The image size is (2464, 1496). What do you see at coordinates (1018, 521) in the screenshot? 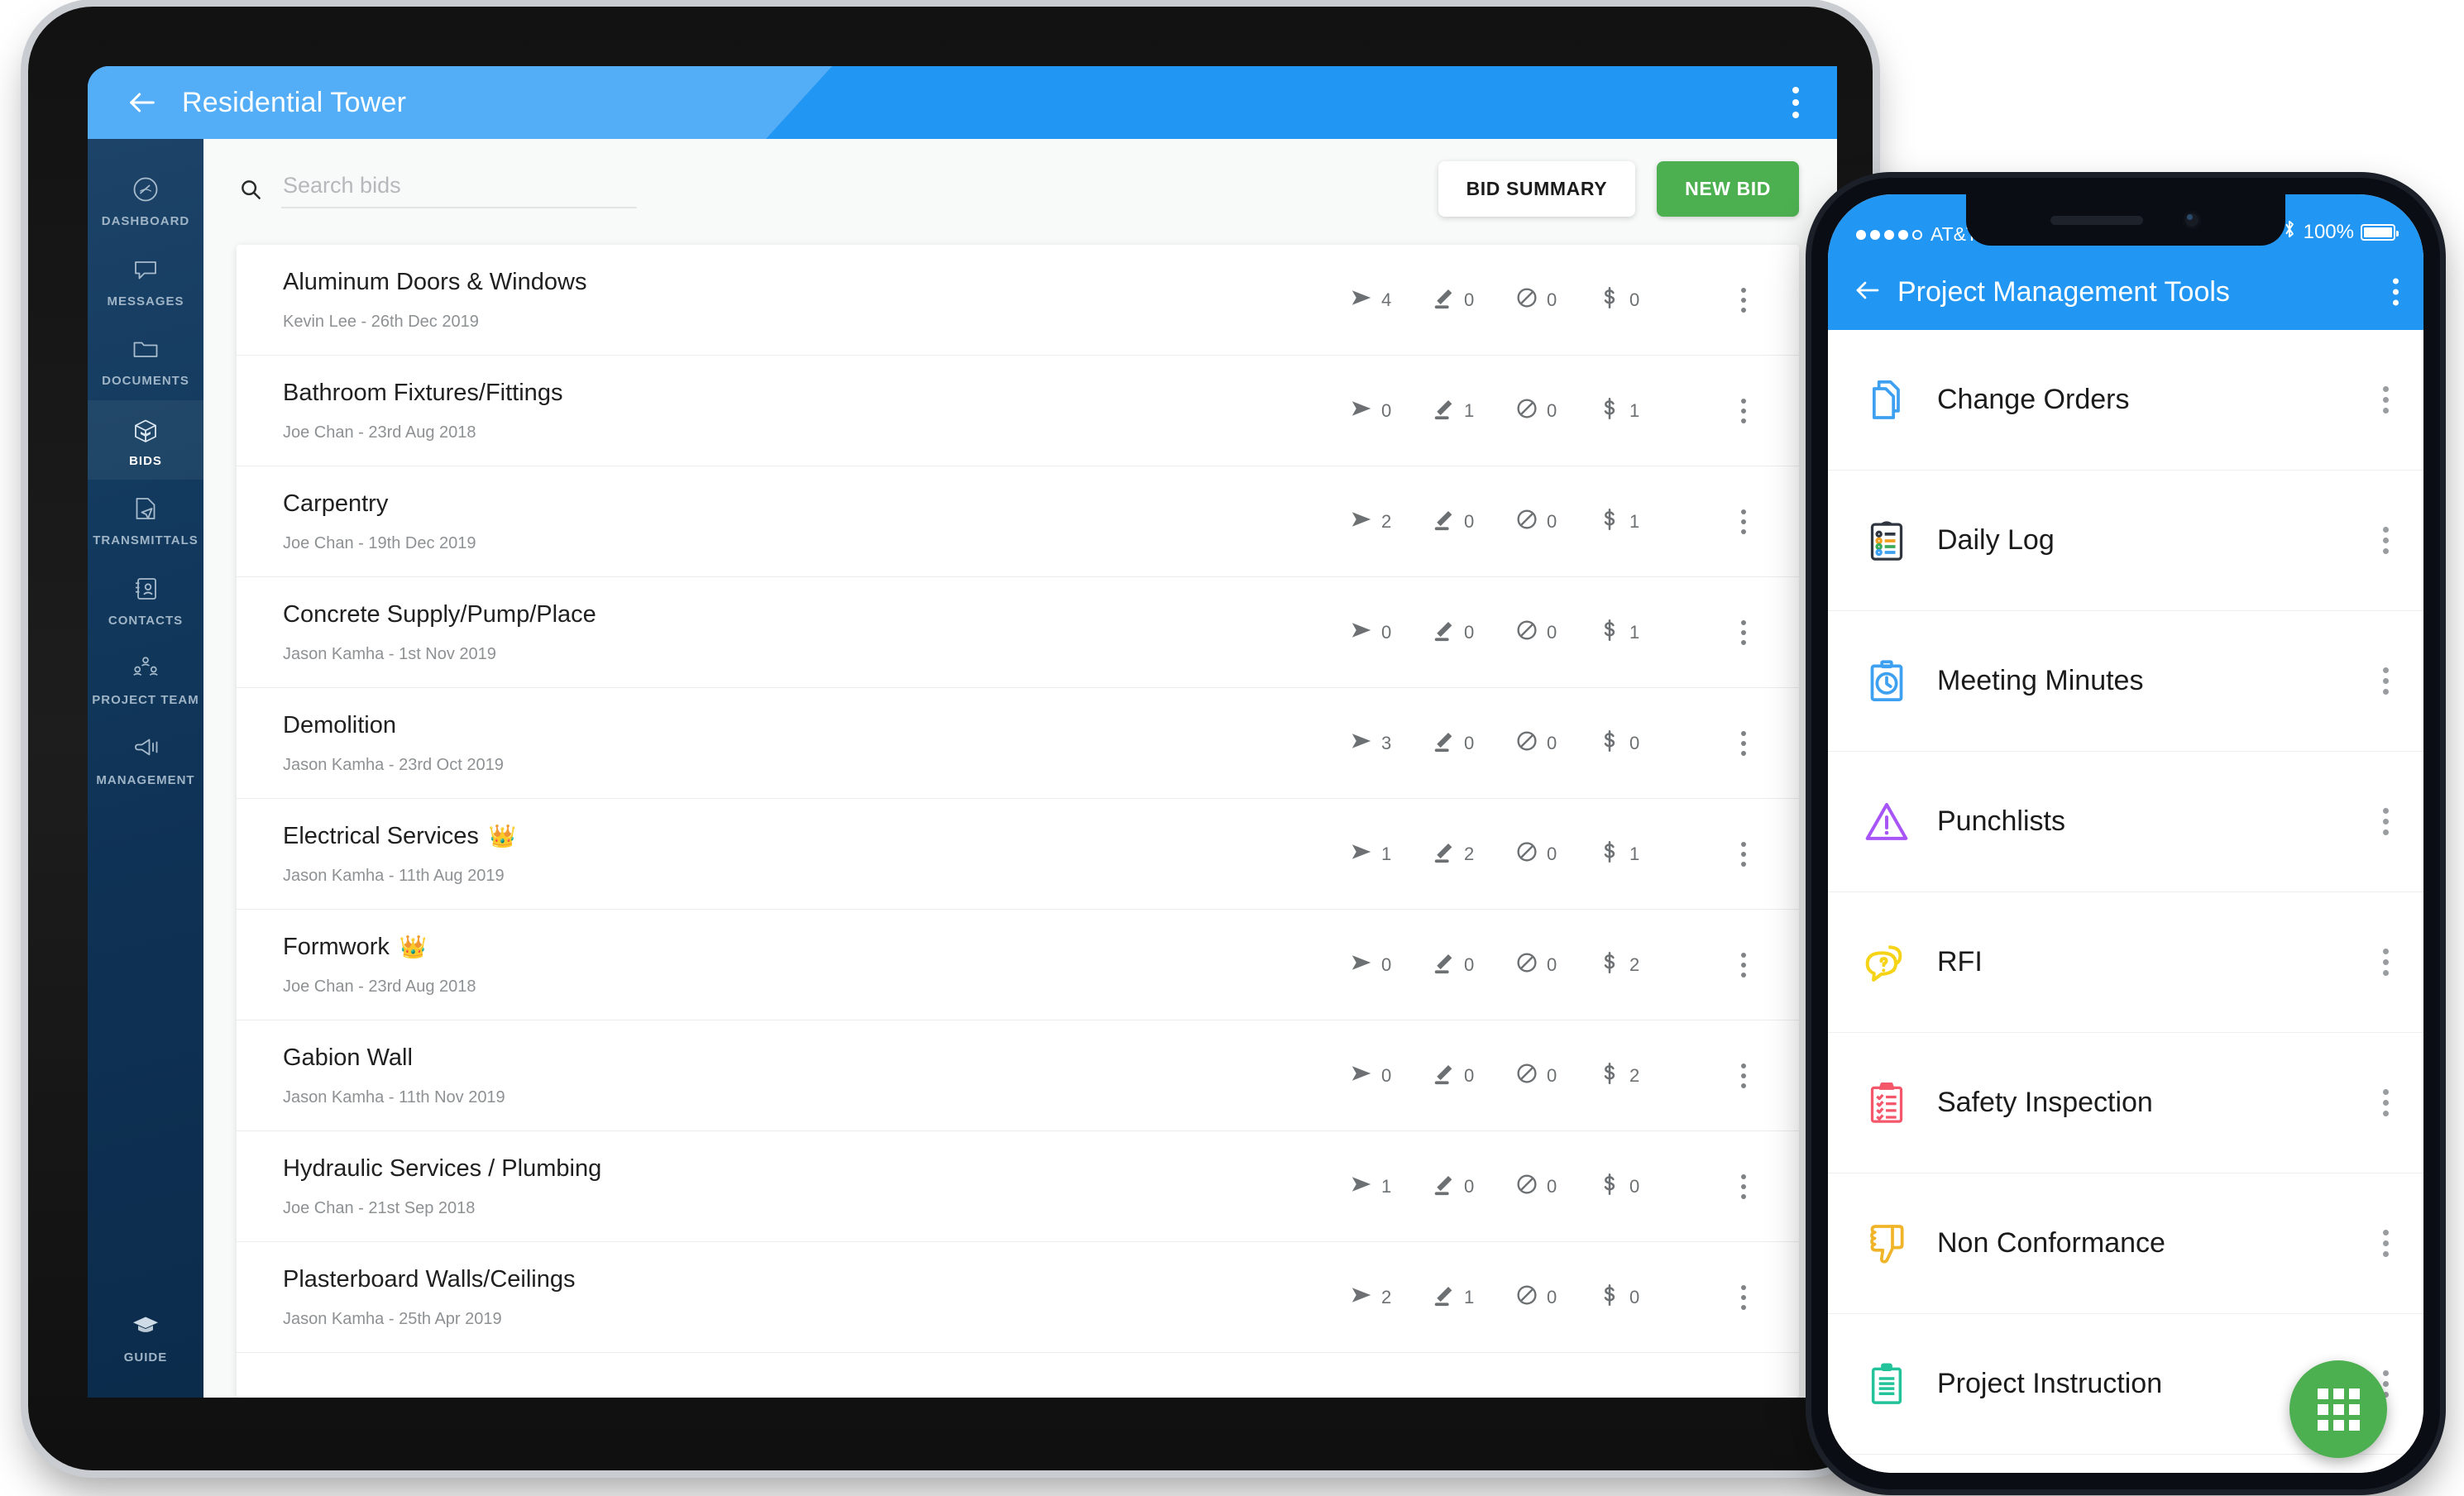
I see `table-row: Carpentry Joe Chan - 19th Dec 2019 2 0 0 1` at bounding box center [1018, 521].